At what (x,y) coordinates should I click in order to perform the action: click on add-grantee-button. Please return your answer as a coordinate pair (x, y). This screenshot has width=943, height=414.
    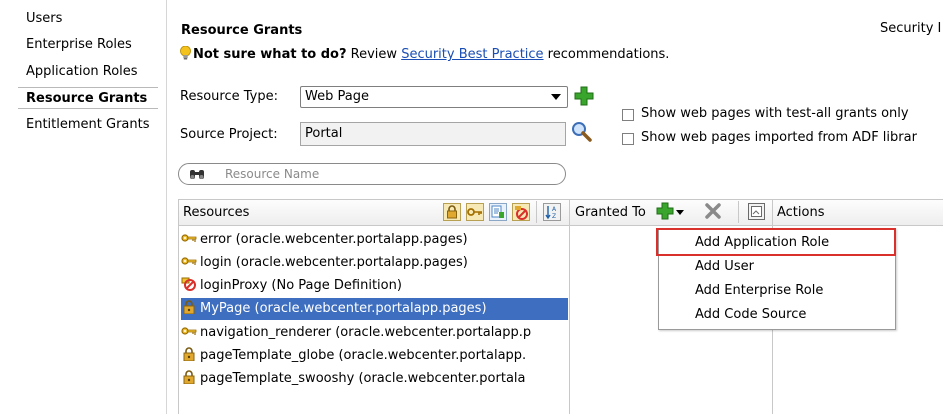
    Looking at the image, I should click on (665, 211).